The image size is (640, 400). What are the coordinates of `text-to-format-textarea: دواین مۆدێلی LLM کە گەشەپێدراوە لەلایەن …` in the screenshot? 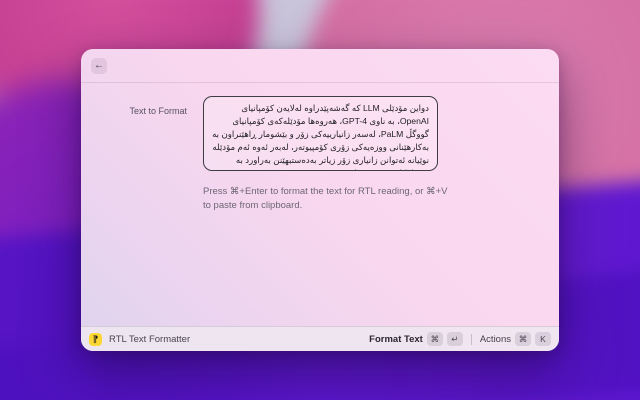 It's located at (320, 133).